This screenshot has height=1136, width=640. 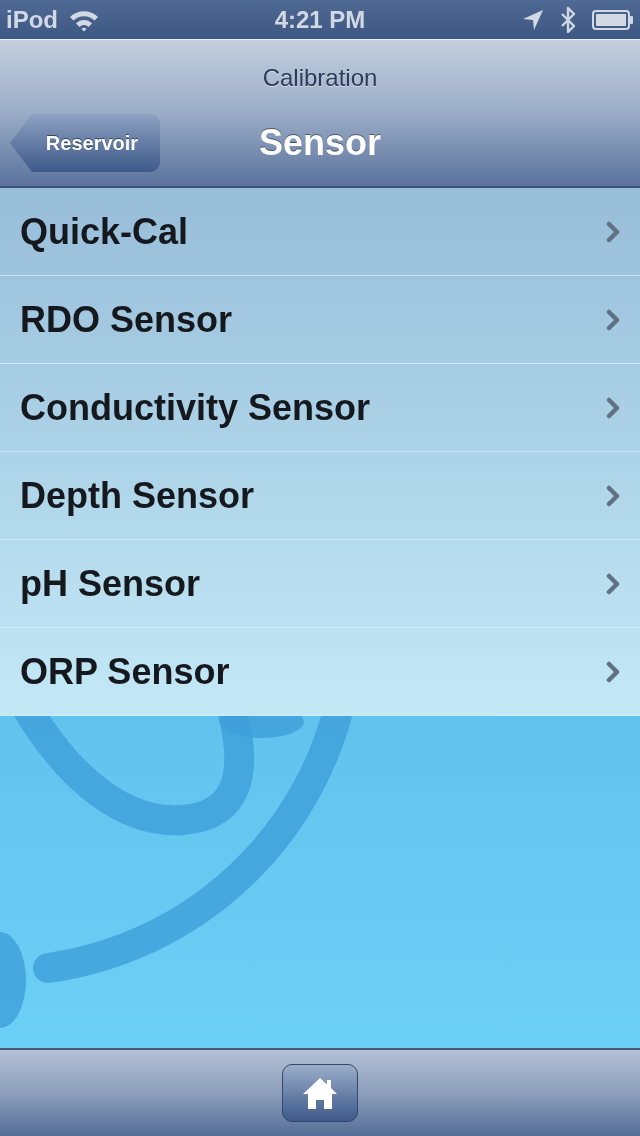 What do you see at coordinates (320, 584) in the screenshot?
I see `list-row: pH Sensor` at bounding box center [320, 584].